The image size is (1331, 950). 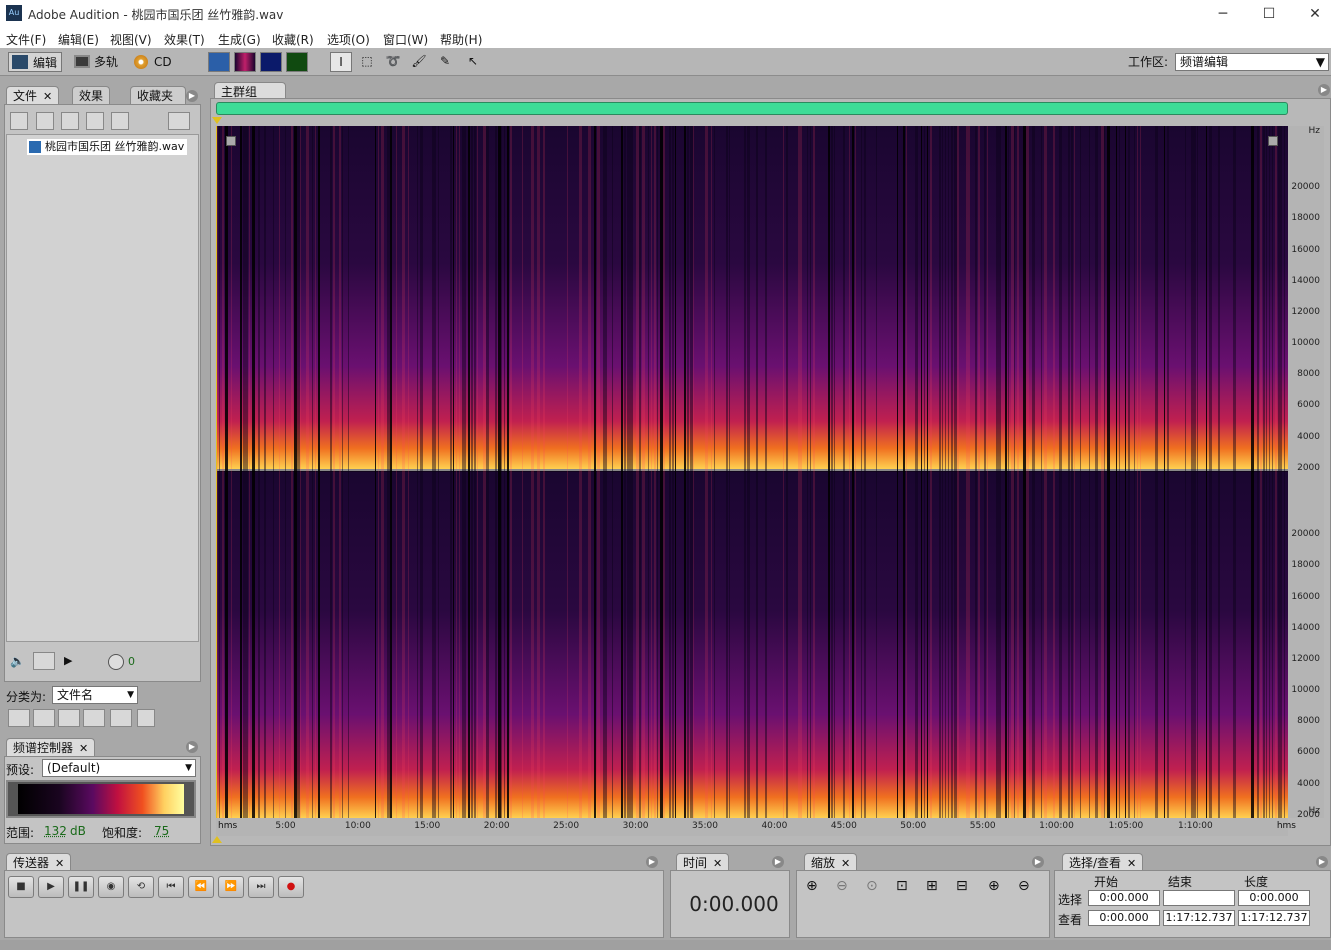 I want to click on show-options-icon, so click(x=179, y=121).